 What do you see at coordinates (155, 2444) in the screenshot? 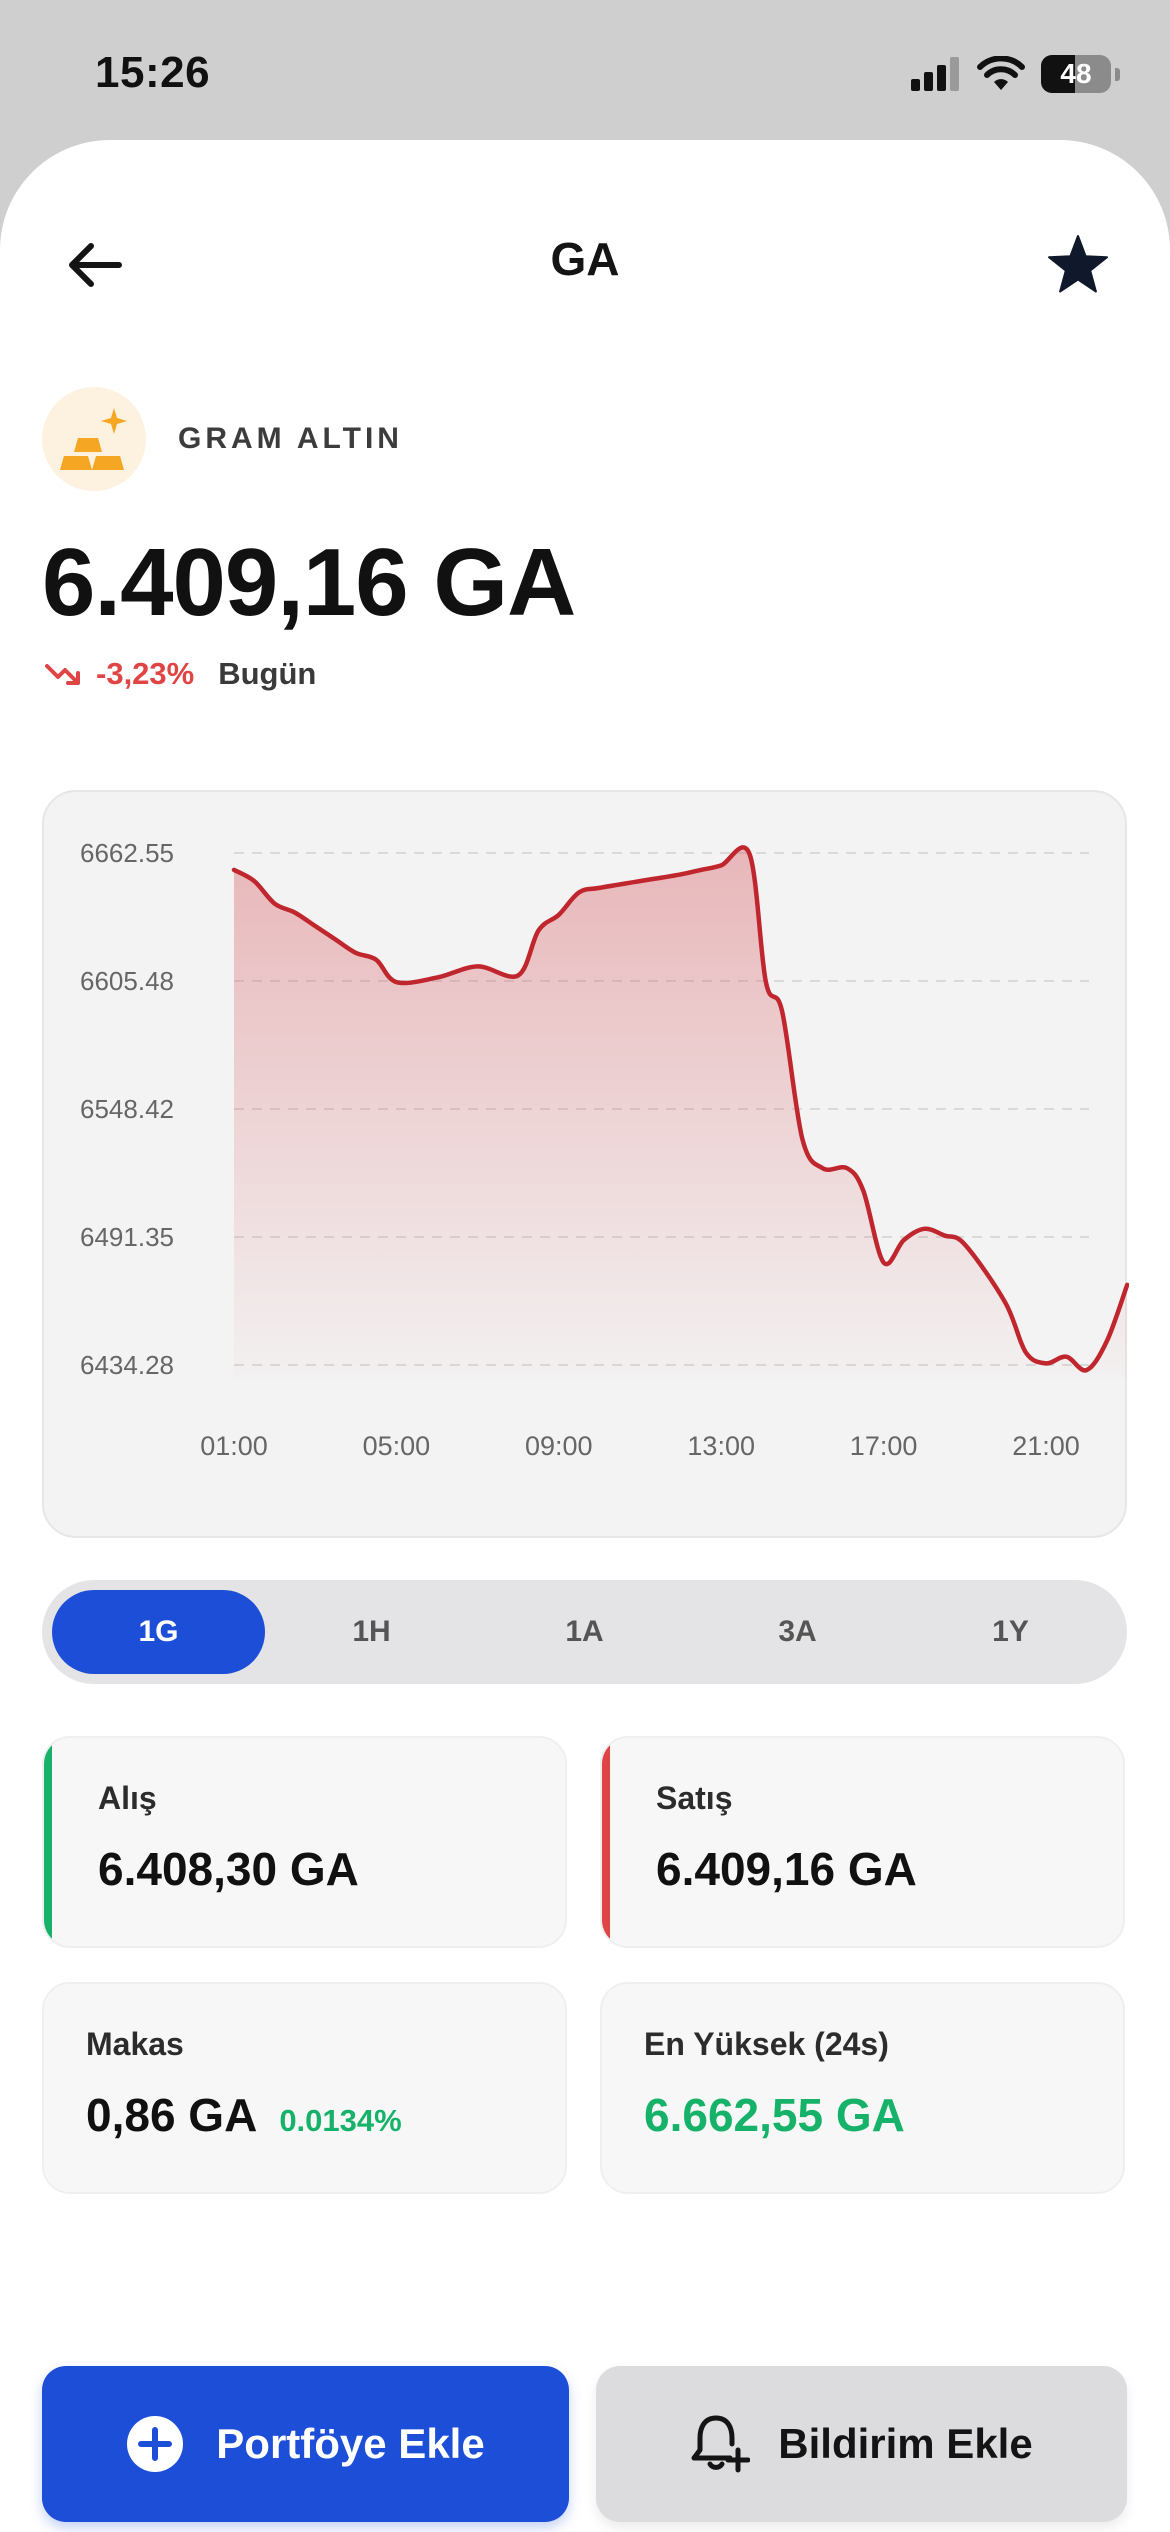
I see `plus-circle-icon` at bounding box center [155, 2444].